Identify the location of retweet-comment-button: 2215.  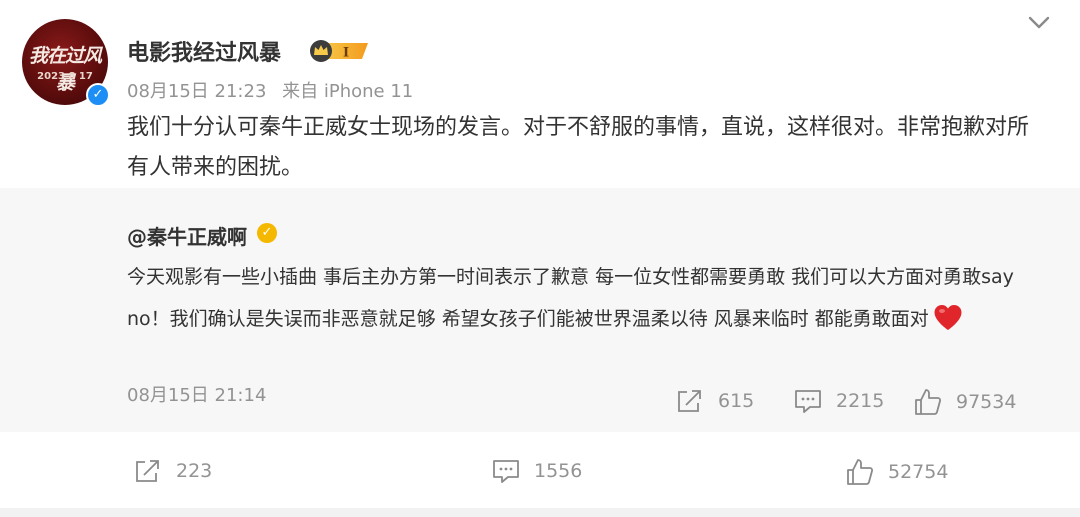
(839, 401).